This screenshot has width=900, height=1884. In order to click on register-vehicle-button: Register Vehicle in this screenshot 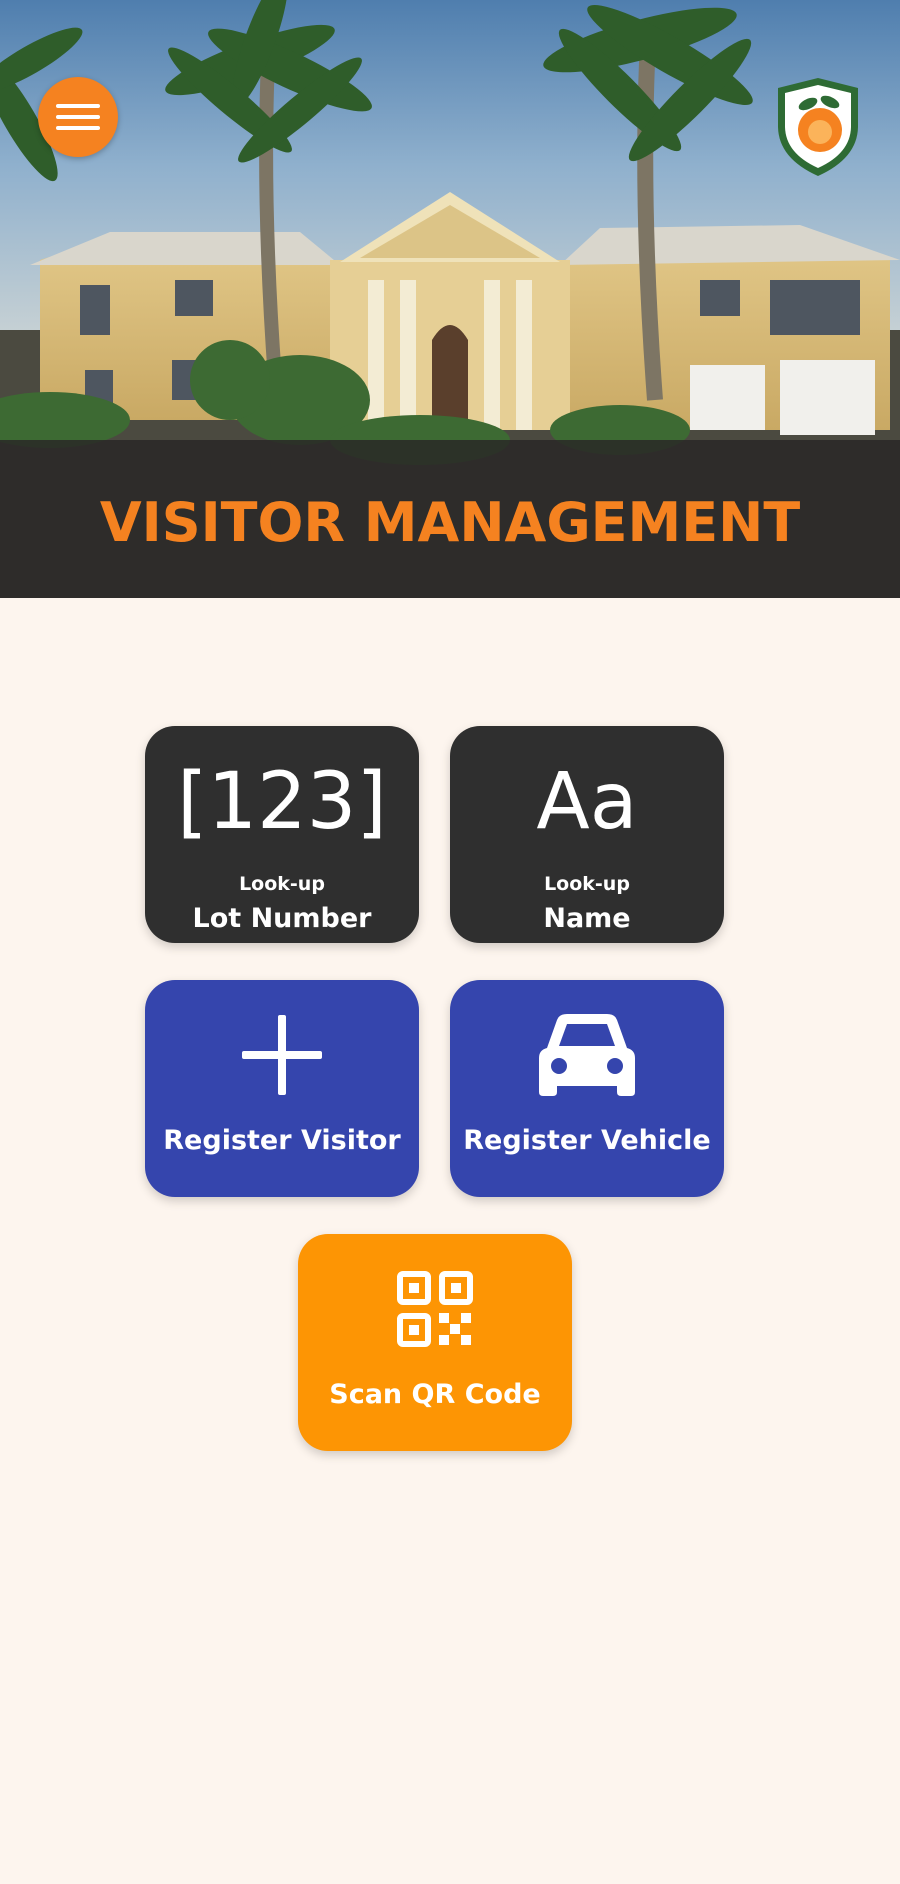, I will do `click(587, 1088)`.